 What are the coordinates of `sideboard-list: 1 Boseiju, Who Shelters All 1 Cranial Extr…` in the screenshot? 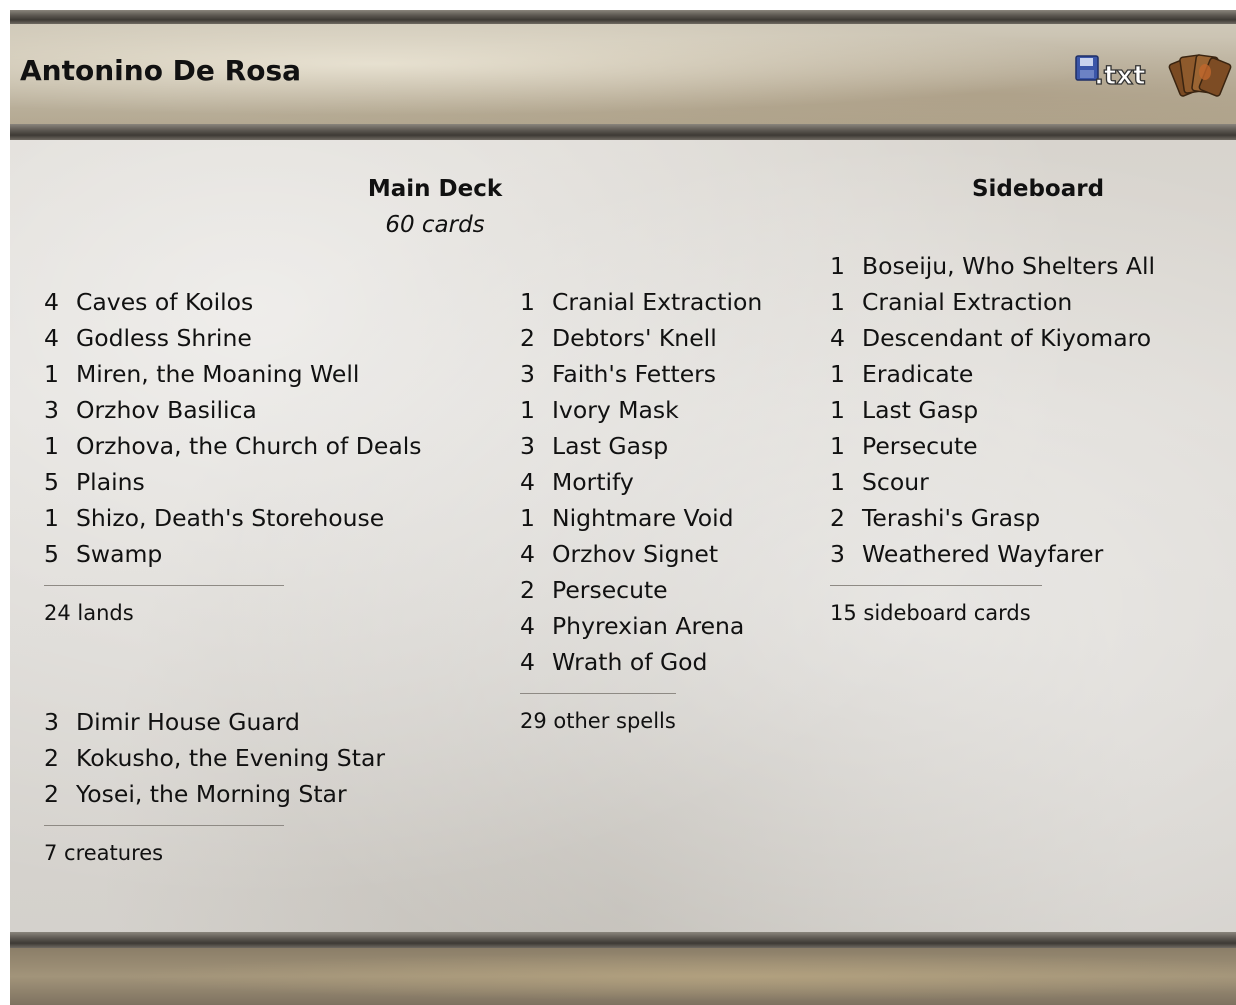 It's located at (992, 410).